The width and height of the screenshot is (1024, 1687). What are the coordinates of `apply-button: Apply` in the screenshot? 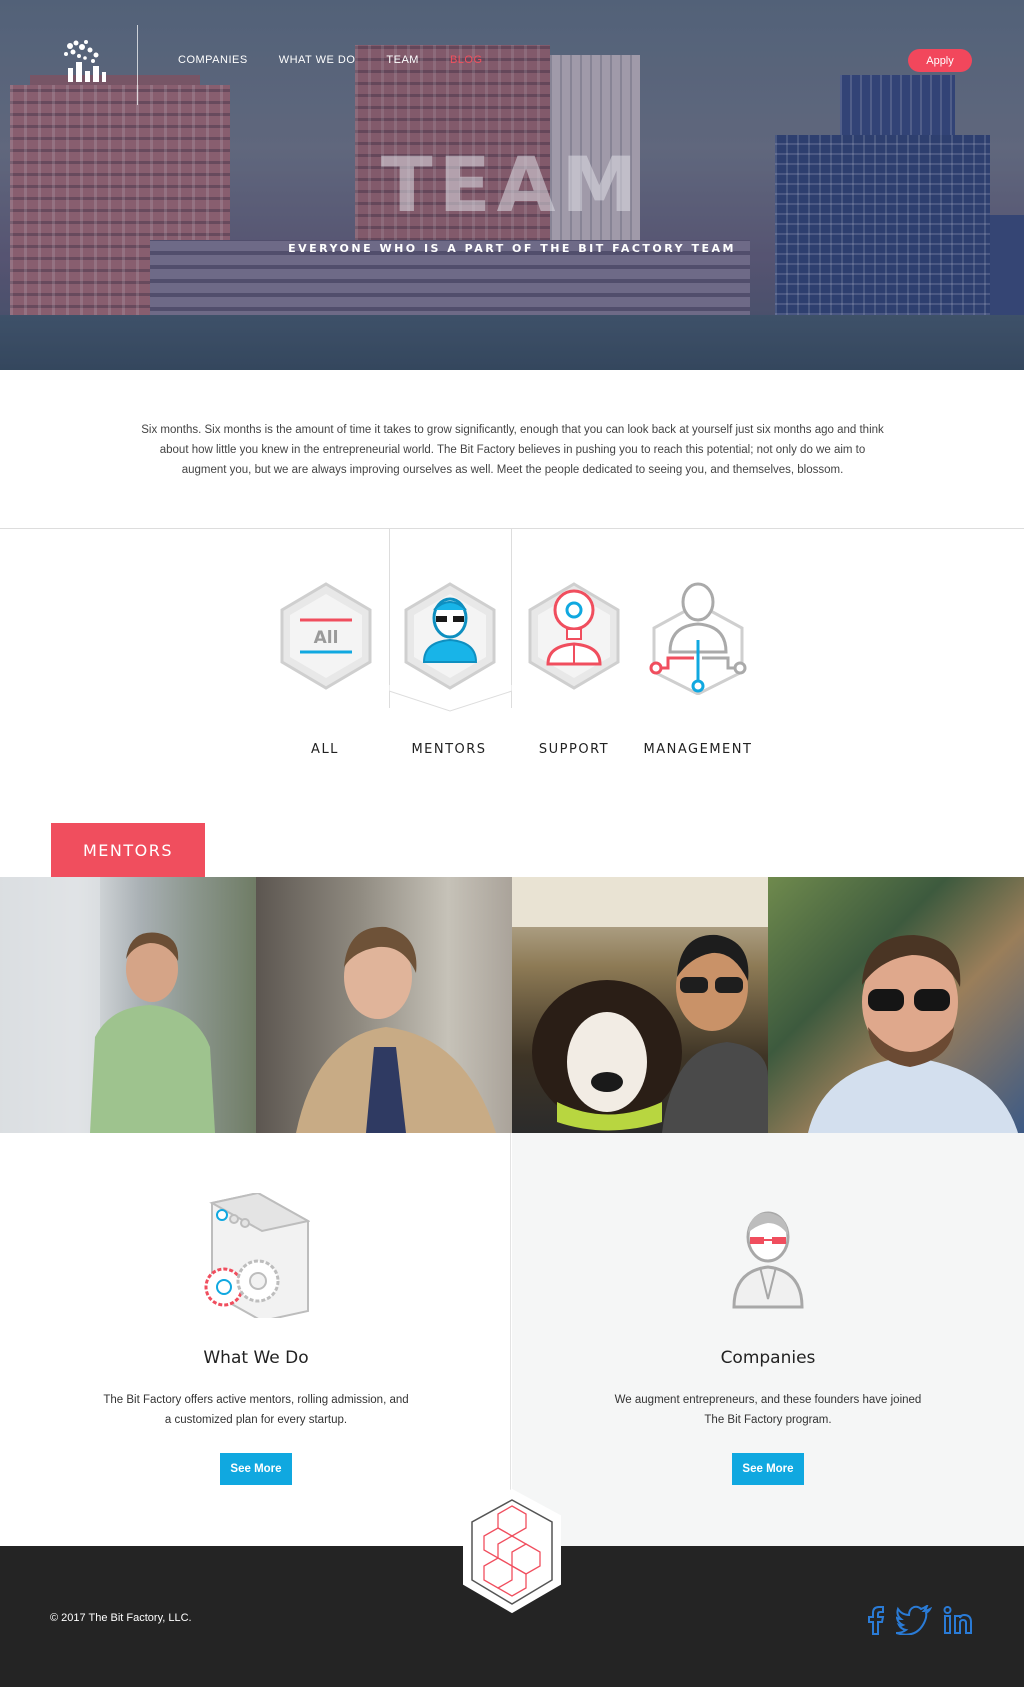 It's located at (940, 60).